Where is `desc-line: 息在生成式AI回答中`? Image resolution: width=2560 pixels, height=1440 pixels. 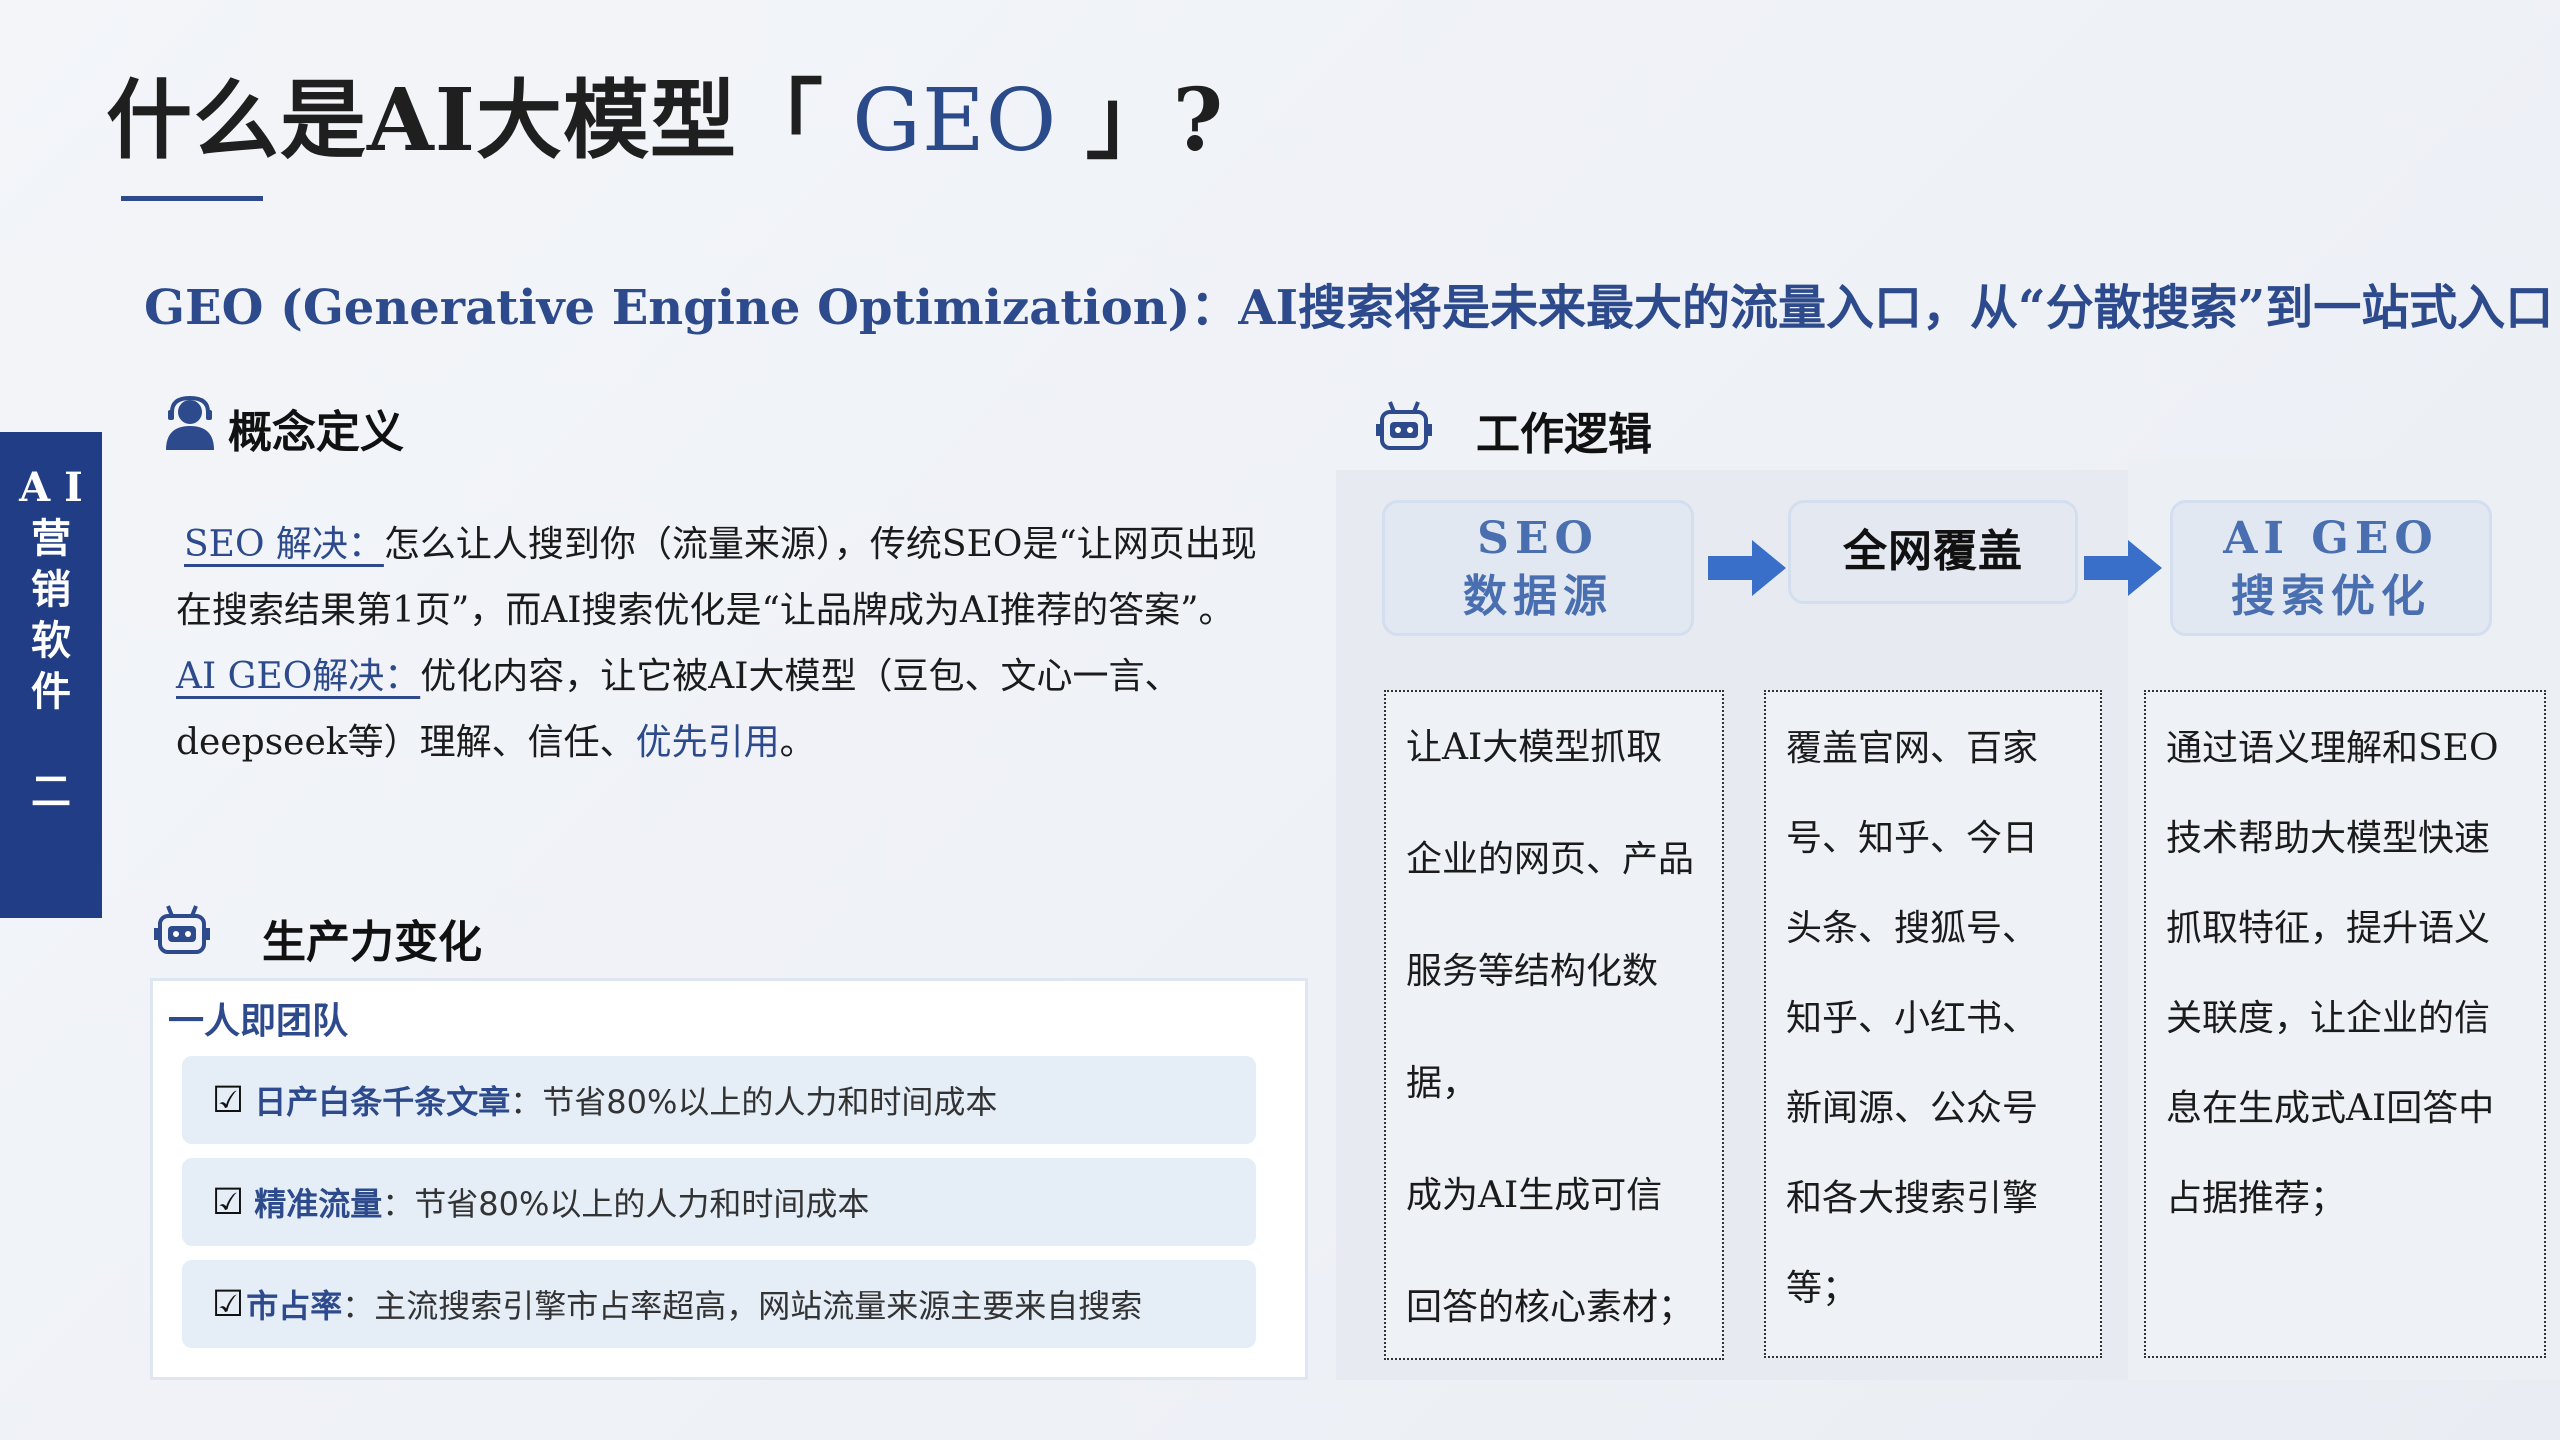 desc-line: 息在生成式AI回答中 is located at coordinates (2330, 1108).